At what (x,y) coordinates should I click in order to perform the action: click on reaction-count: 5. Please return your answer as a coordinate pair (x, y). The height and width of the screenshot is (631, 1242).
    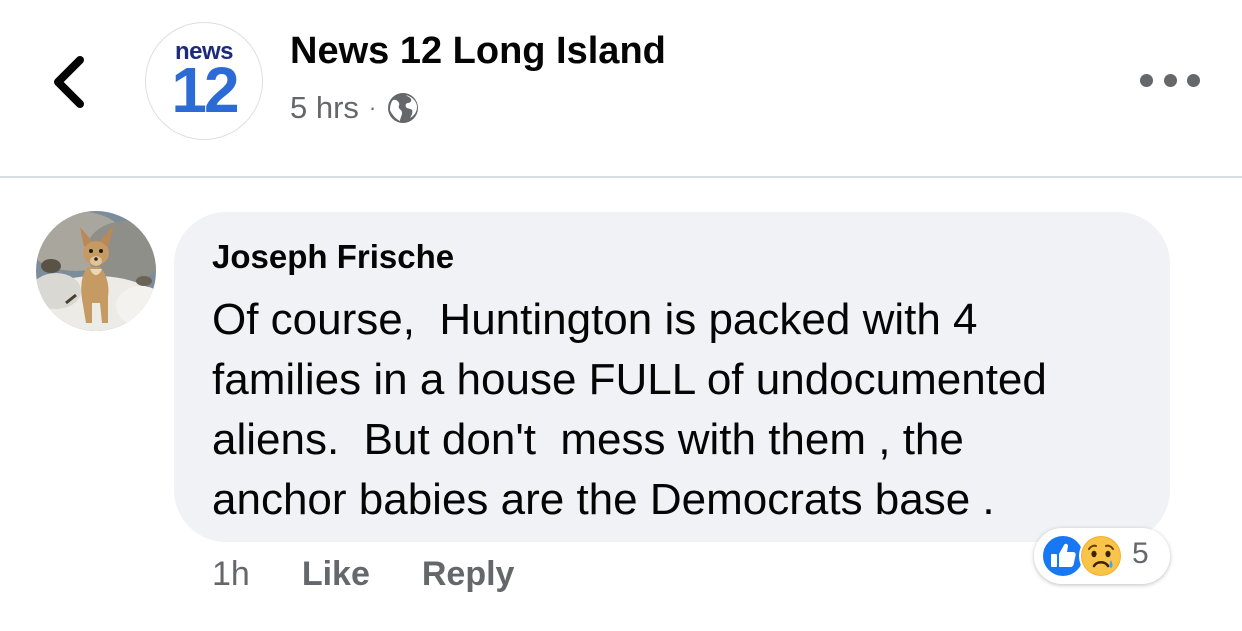
    Looking at the image, I should click on (1140, 553).